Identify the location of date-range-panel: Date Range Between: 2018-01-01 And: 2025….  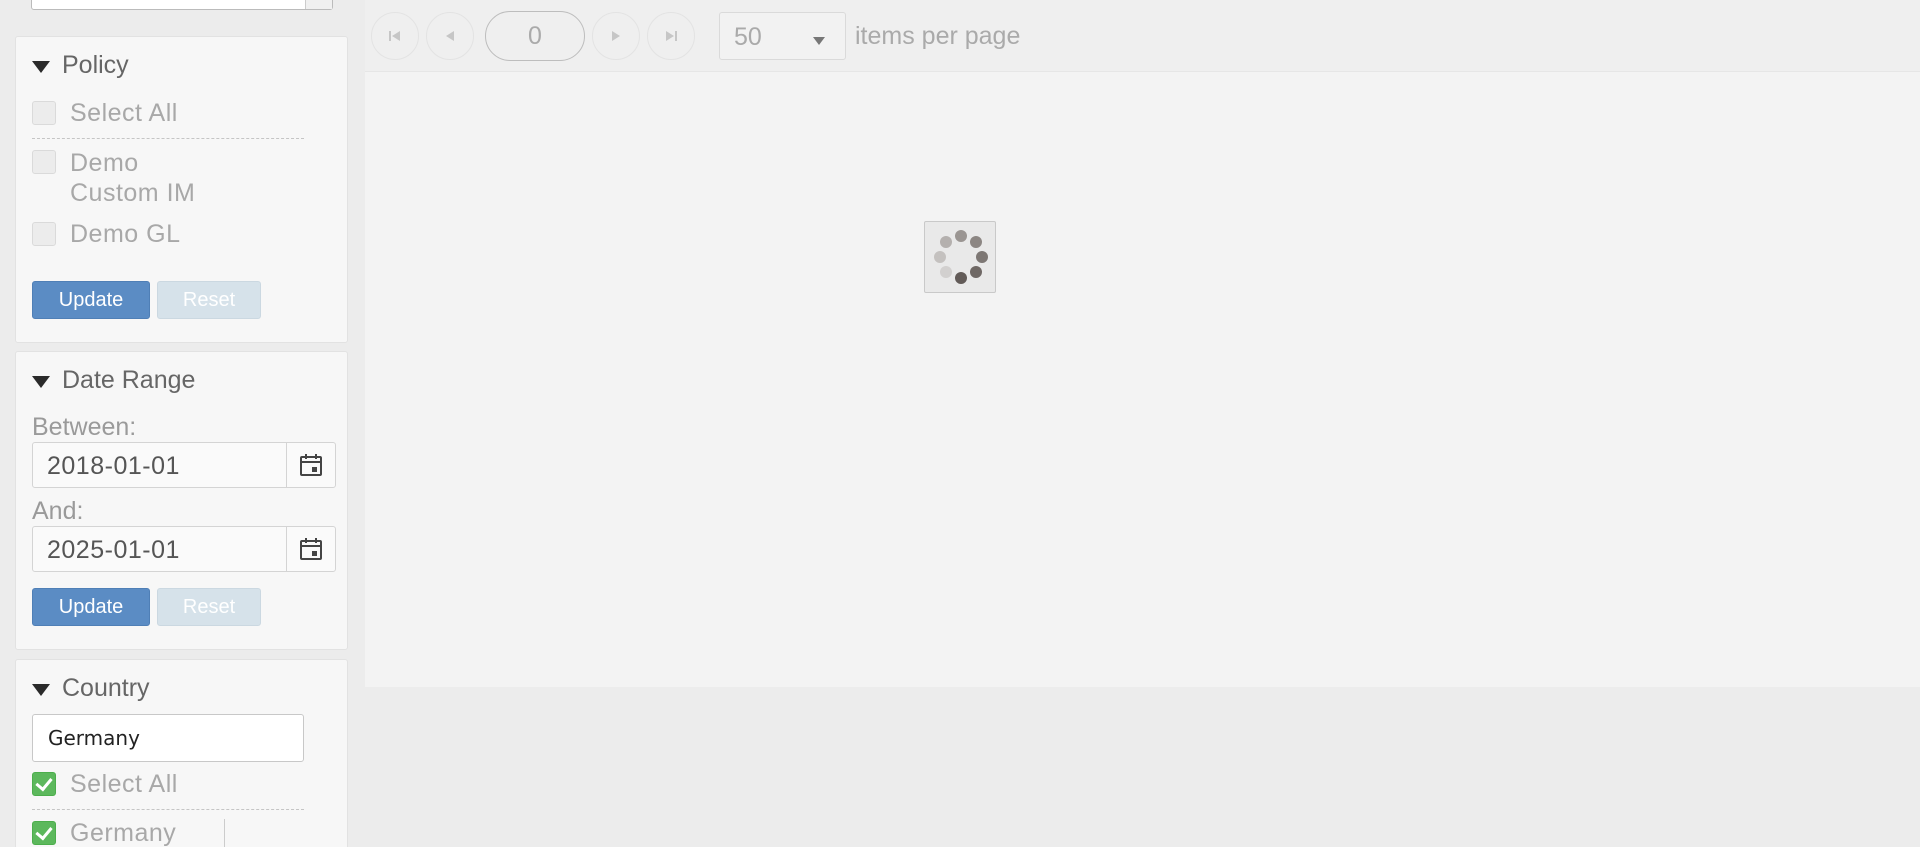
(181, 500).